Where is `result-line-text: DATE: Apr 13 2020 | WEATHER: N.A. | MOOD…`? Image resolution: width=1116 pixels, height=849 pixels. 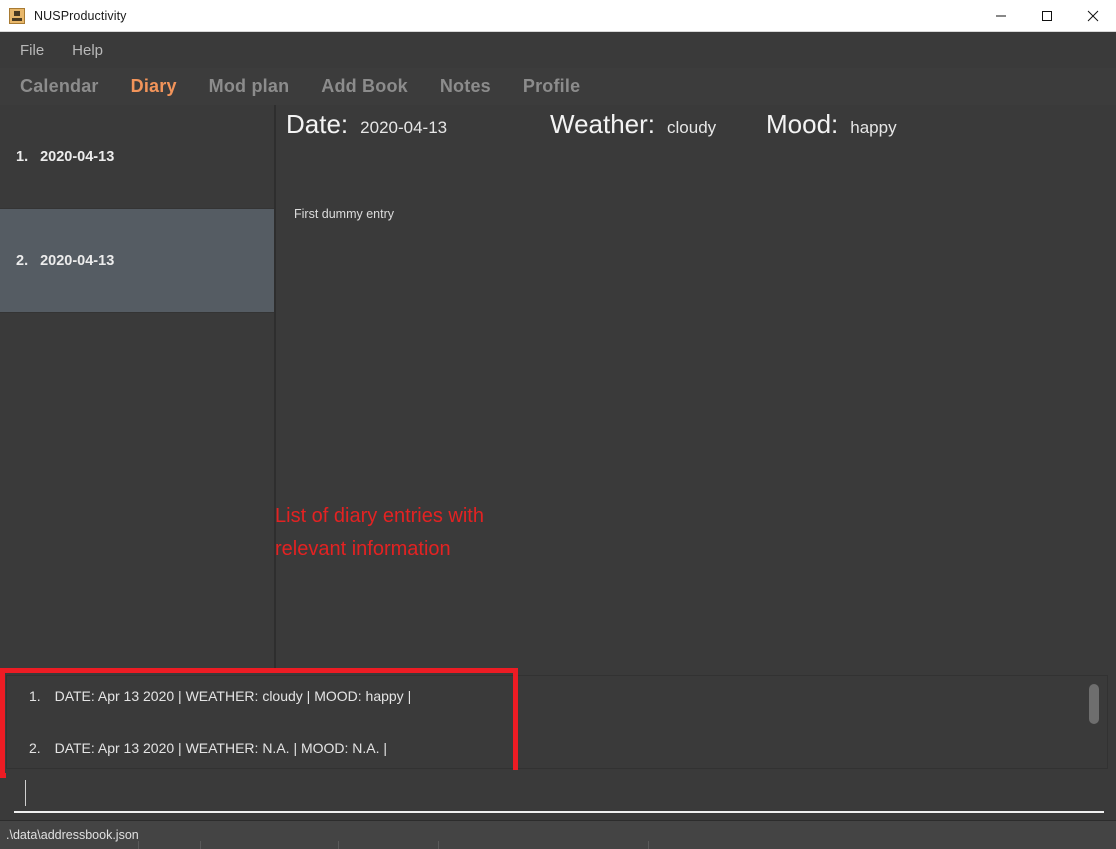 result-line-text: DATE: Apr 13 2020 | WEATHER: N.A. | MOOD… is located at coordinates (221, 748).